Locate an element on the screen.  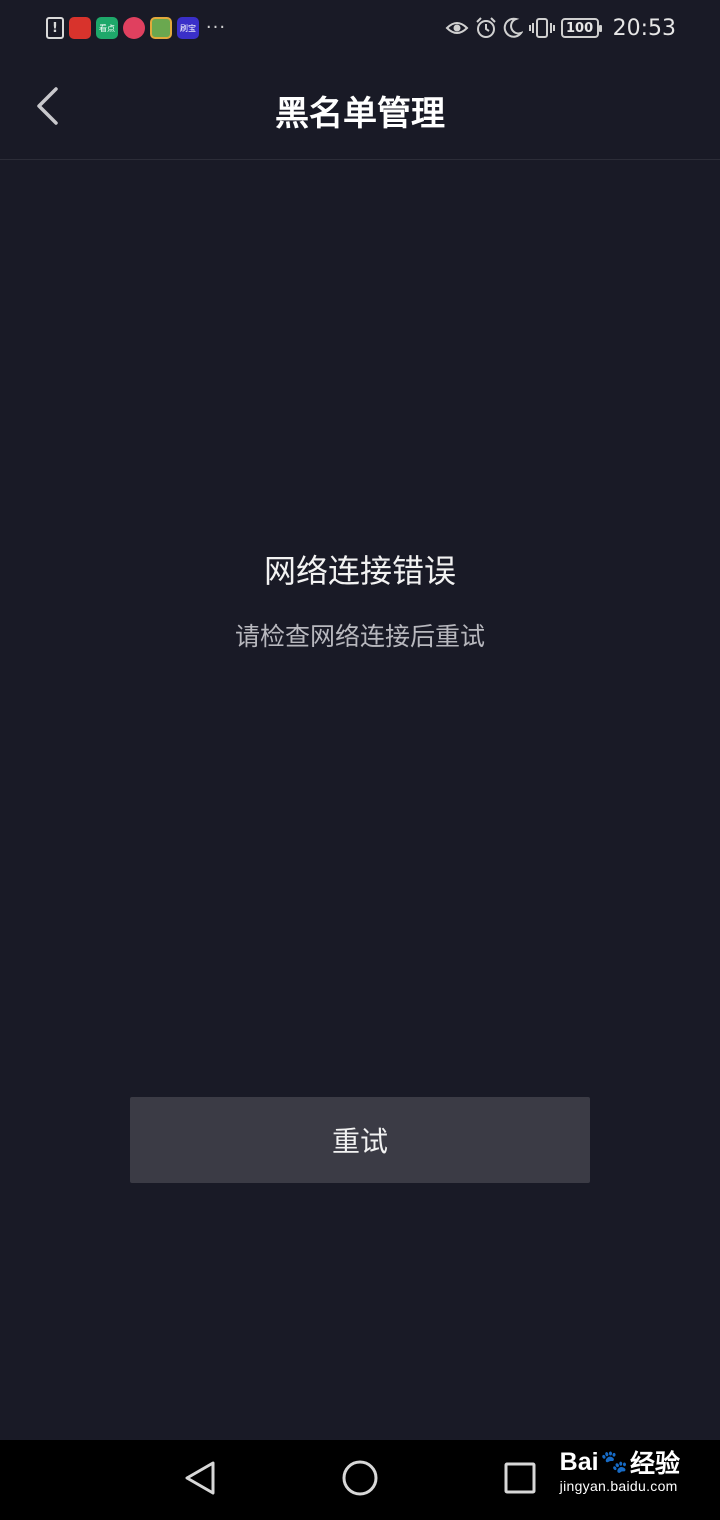
error-title: 网络连接错误 is located at coordinates (359, 571).